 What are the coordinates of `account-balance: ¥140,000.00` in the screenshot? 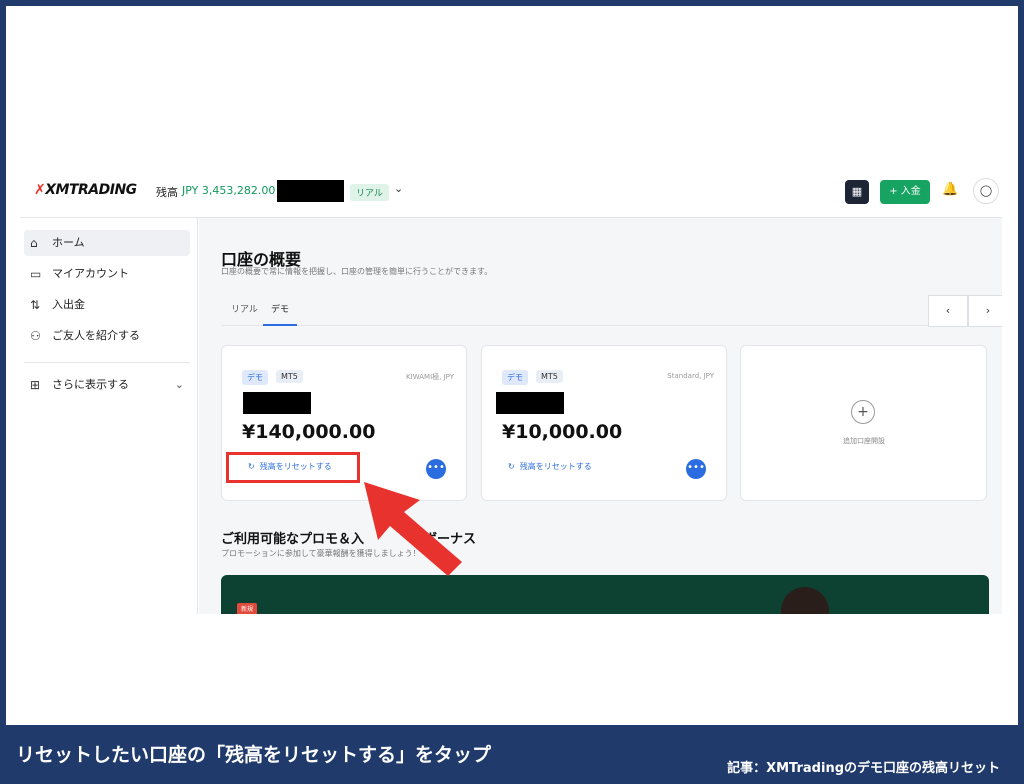 It's located at (309, 432).